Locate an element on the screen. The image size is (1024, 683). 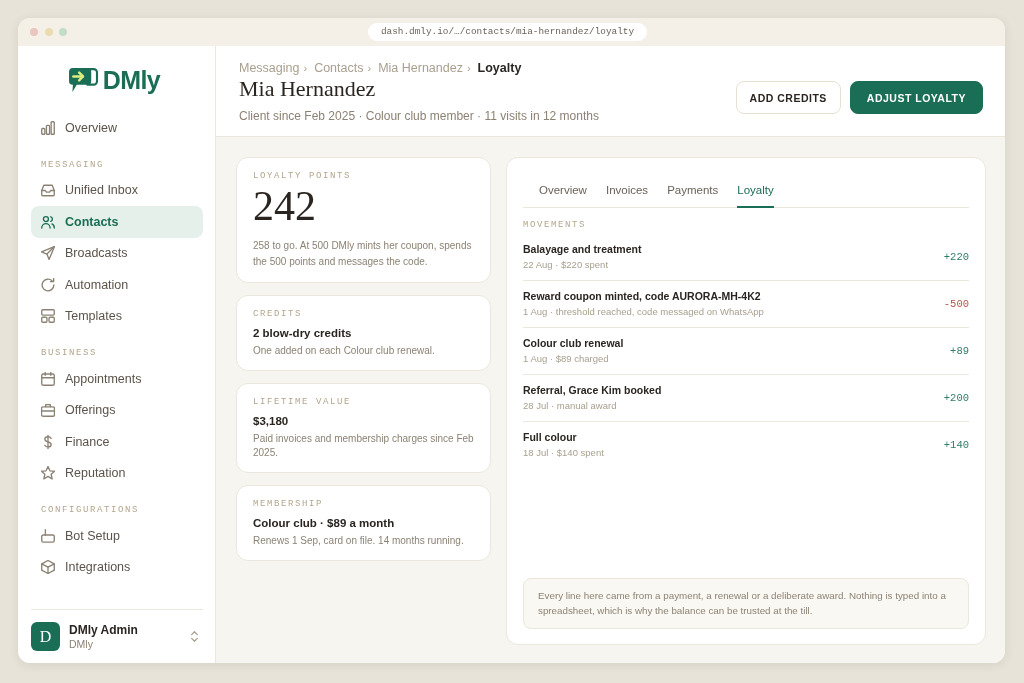
movement-detail: 1 Aug · $89 charged is located at coordinates (566, 359).